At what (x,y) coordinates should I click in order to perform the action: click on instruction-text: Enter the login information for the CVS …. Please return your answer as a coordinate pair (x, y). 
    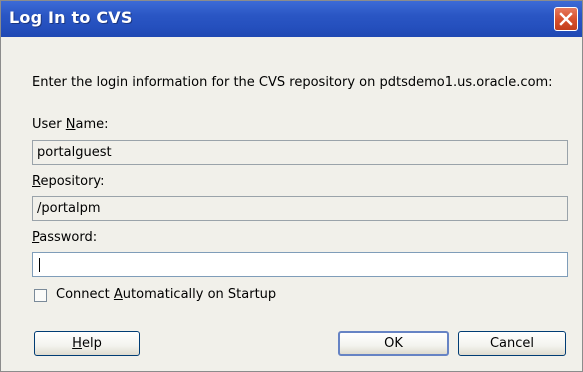
    Looking at the image, I should click on (292, 82).